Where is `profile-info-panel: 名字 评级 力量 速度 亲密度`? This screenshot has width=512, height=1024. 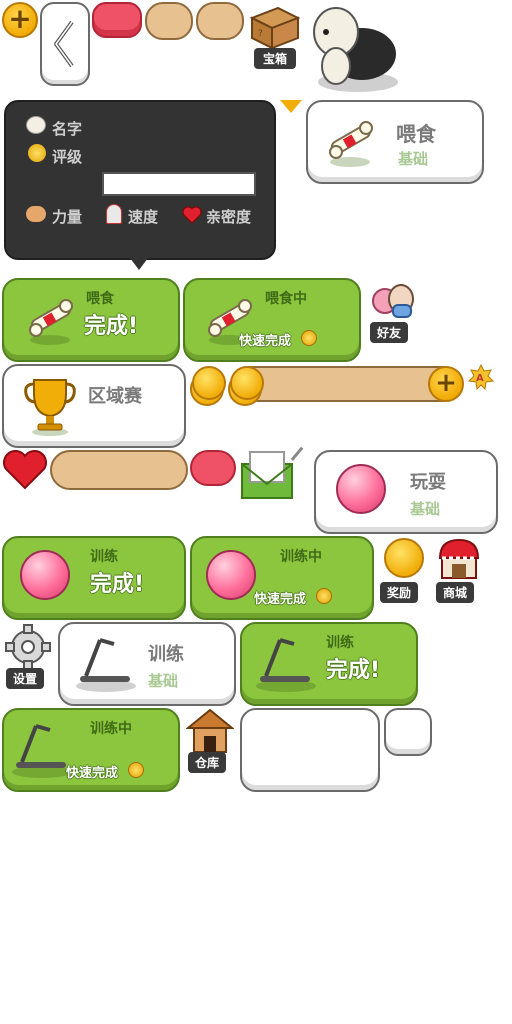 profile-info-panel: 名字 评级 力量 速度 亲密度 is located at coordinates (140, 180).